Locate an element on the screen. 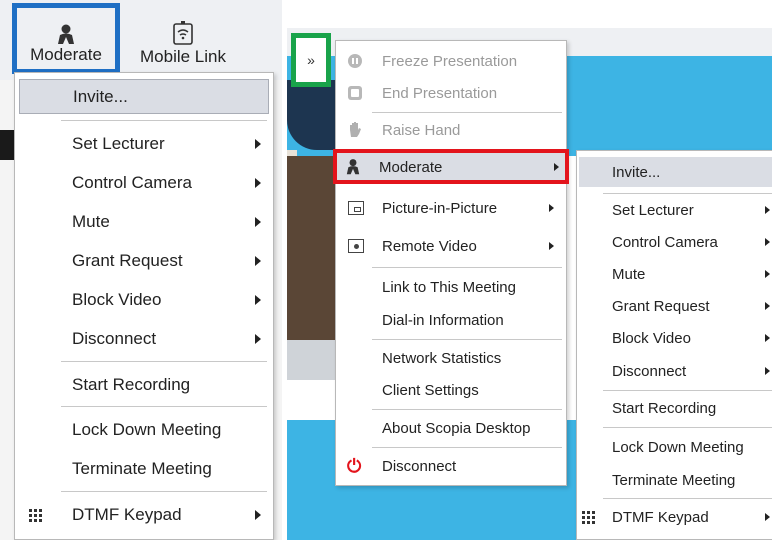 The width and height of the screenshot is (772, 540). menu-item-label: Moderate is located at coordinates (411, 167).